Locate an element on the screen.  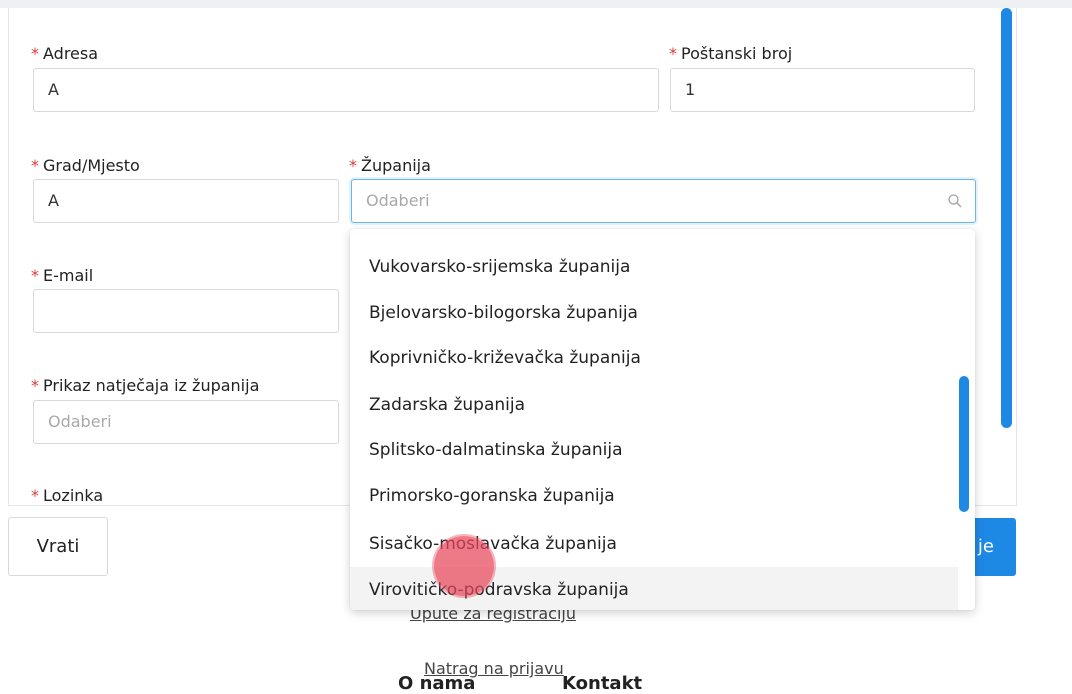
county-select: Odaberi is located at coordinates (663, 201).